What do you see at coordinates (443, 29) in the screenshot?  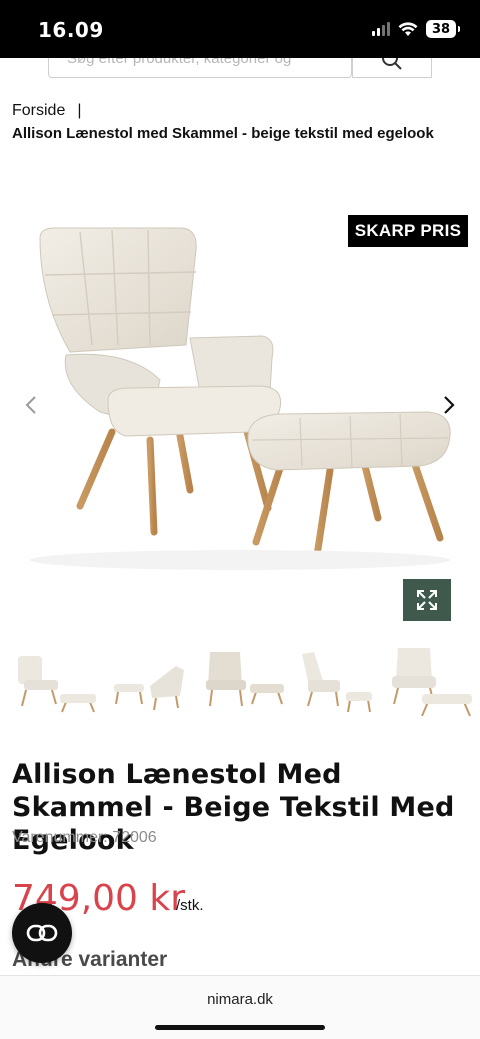 I see `battery-icon: 38` at bounding box center [443, 29].